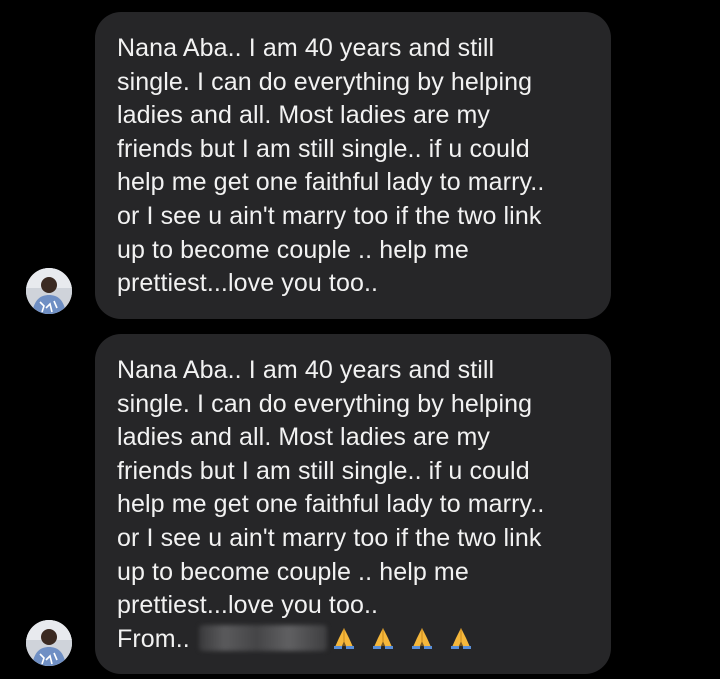  Describe the element at coordinates (157, 638) in the screenshot. I see `from-label: From..` at that location.